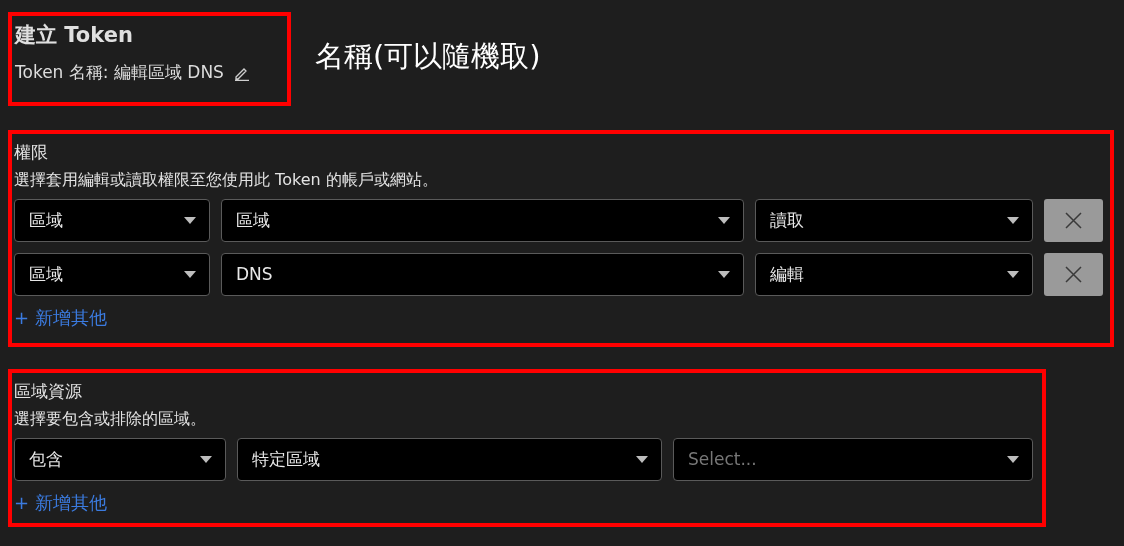 The height and width of the screenshot is (546, 1124). I want to click on section-title: 區域資源, so click(48, 391).